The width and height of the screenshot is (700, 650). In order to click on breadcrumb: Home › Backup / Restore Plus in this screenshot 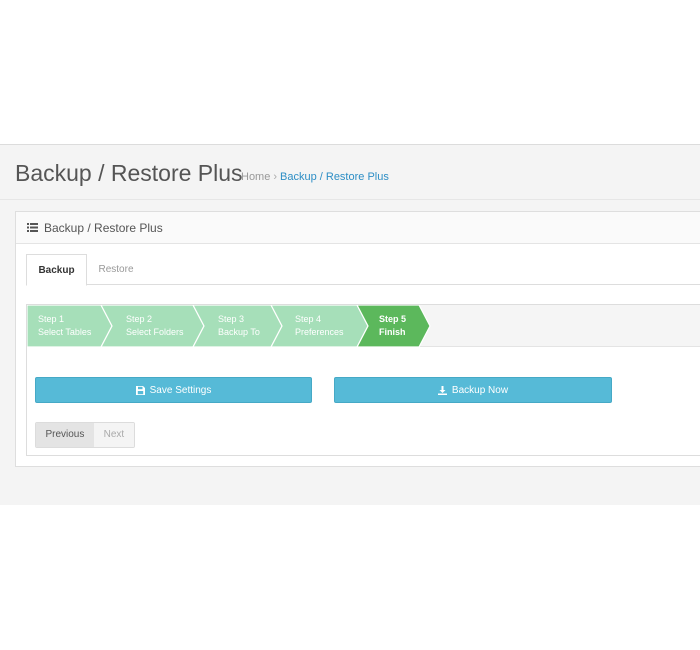, I will do `click(315, 177)`.